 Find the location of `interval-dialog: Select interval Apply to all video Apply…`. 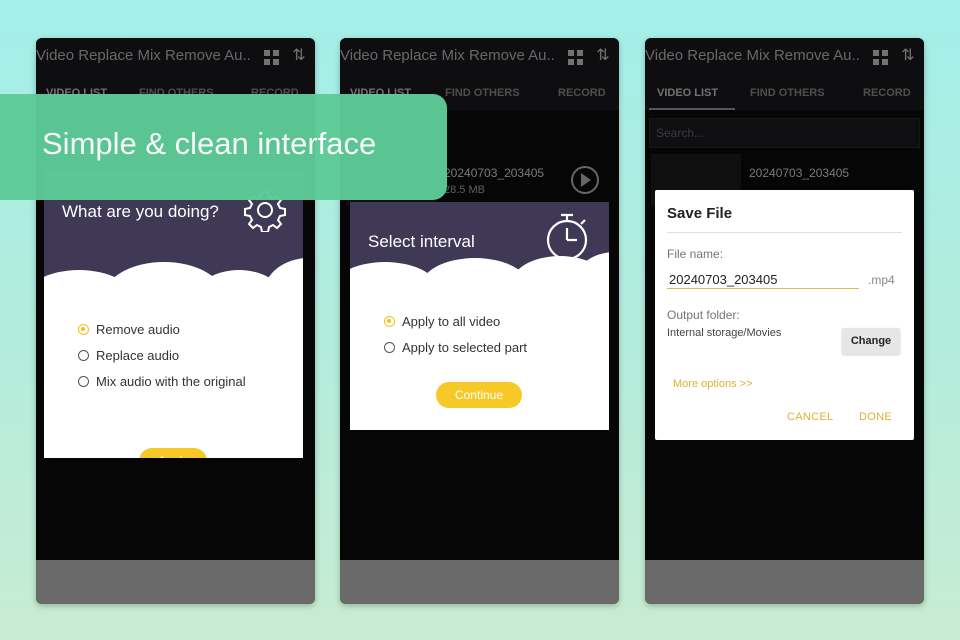

interval-dialog: Select interval Apply to all video Apply… is located at coordinates (479, 316).